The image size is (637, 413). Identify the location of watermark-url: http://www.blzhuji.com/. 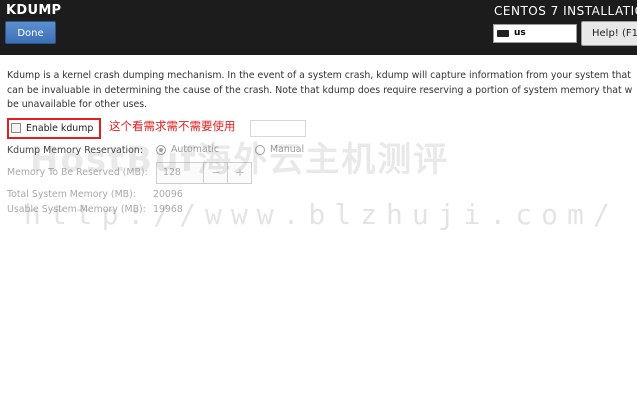
(321, 214).